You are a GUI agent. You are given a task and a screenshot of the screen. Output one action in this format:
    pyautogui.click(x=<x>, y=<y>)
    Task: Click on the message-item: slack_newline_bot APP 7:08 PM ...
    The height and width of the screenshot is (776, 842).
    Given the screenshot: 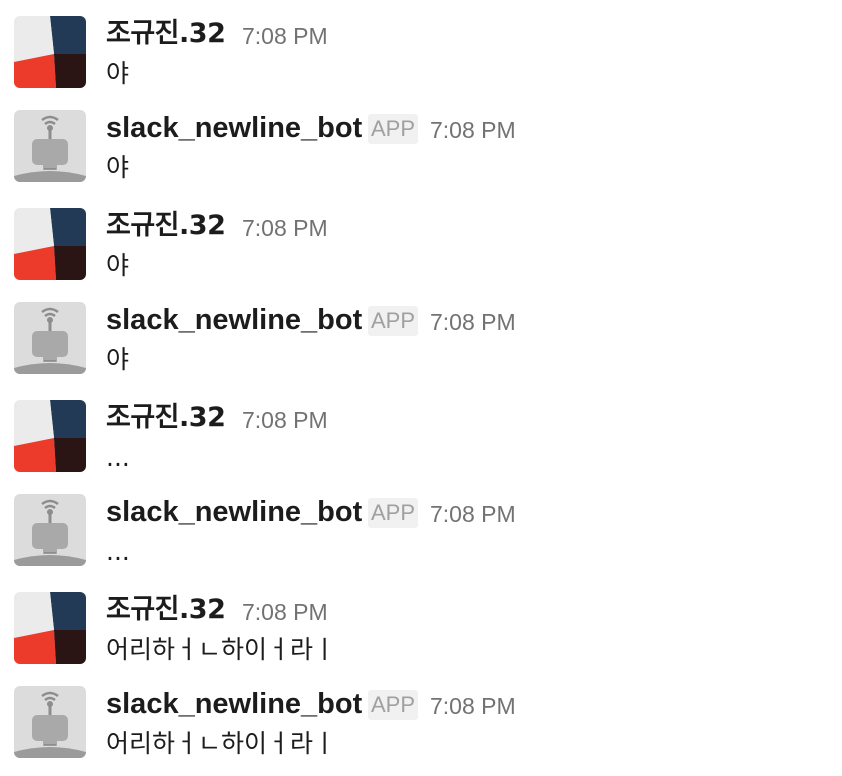 What is the action you would take?
    pyautogui.click(x=421, y=526)
    